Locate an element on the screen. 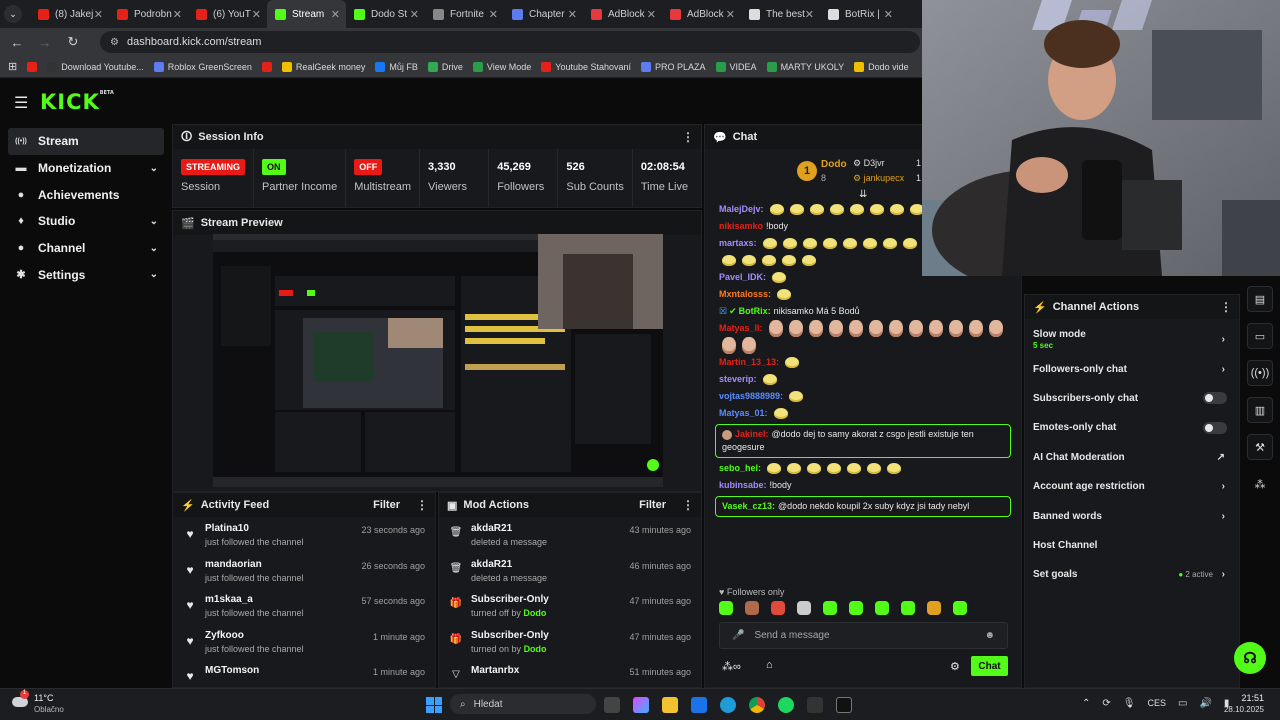  chat-input: 🎤 Send a message ☻ is located at coordinates (863, 635).